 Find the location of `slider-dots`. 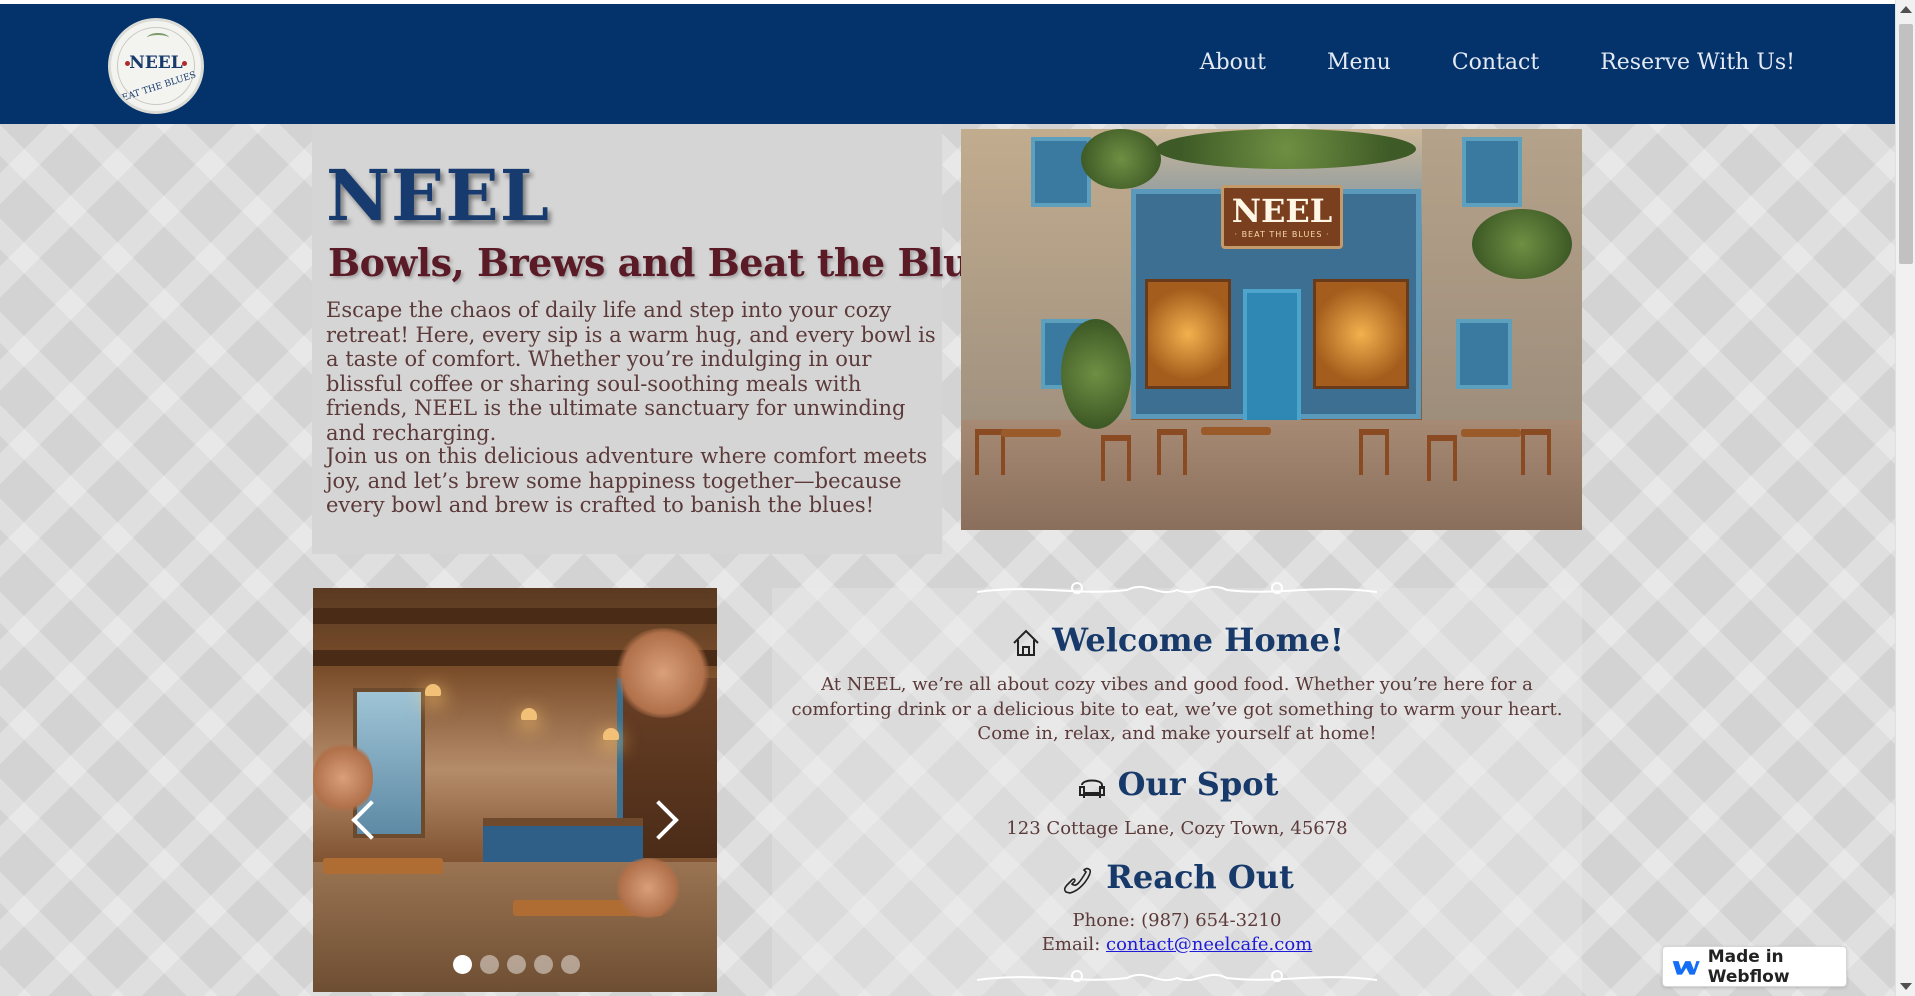

slider-dots is located at coordinates (516, 964).